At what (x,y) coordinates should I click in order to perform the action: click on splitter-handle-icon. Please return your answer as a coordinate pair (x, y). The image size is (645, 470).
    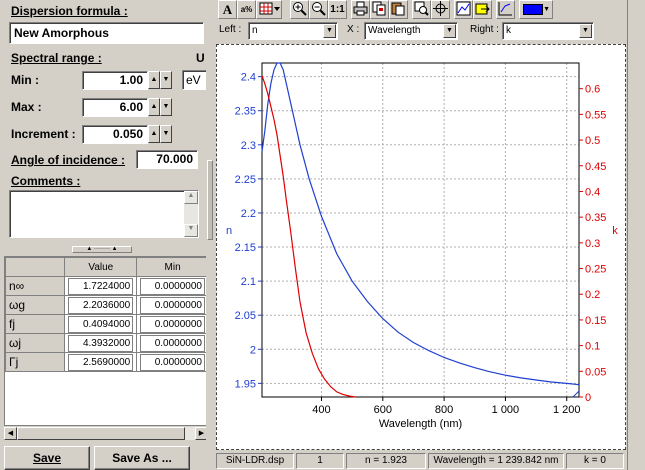
    Looking at the image, I should click on (210, 200).